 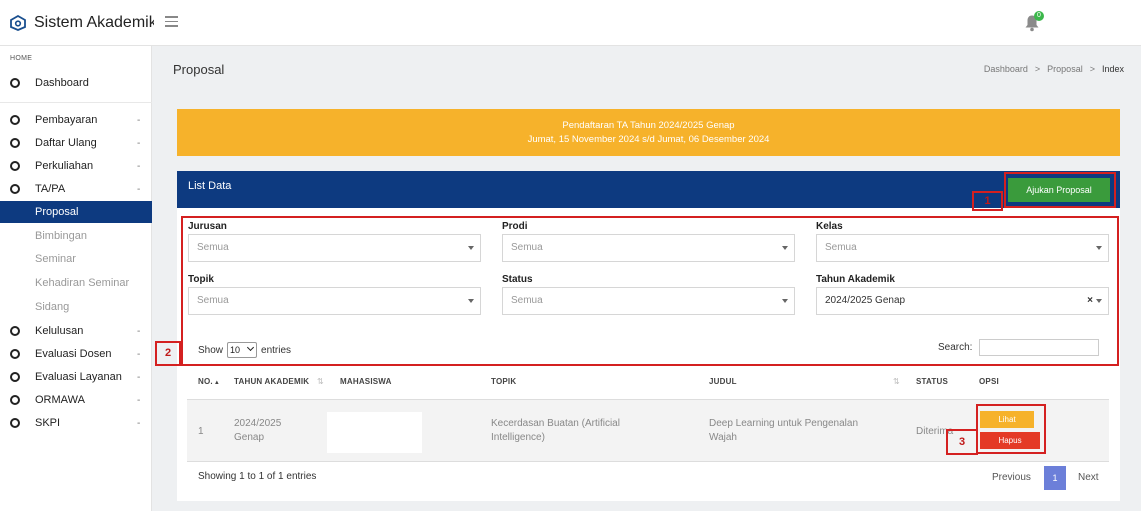 I want to click on sort-up-icon: ▲, so click(x=216, y=383).